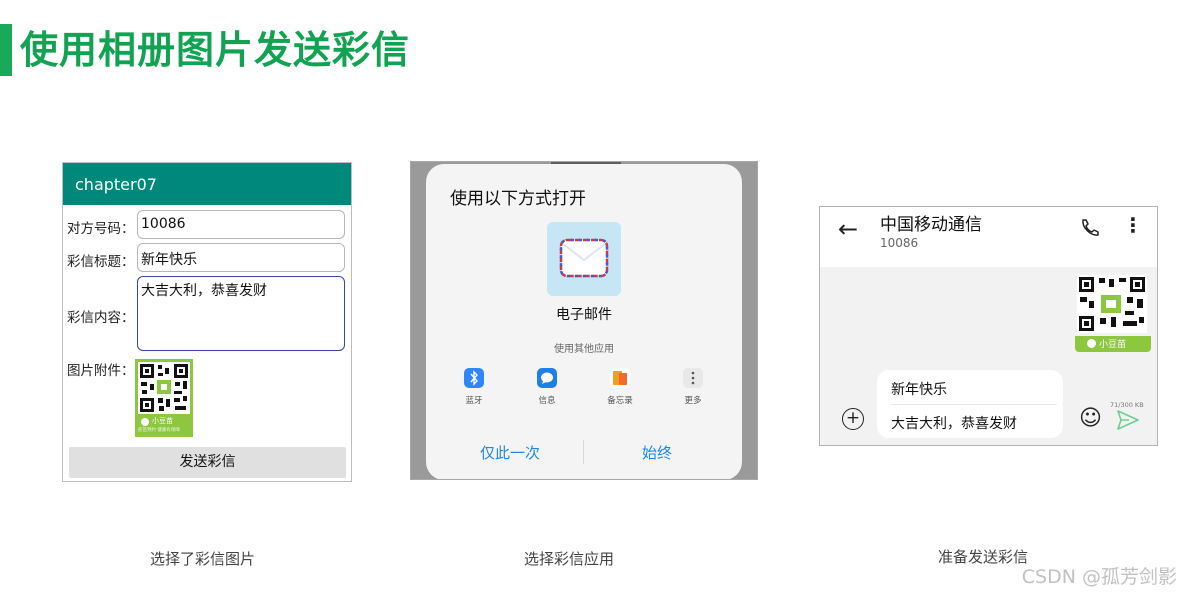 The height and width of the screenshot is (597, 1183). What do you see at coordinates (207, 184) in the screenshot?
I see `app-bar: chapter07` at bounding box center [207, 184].